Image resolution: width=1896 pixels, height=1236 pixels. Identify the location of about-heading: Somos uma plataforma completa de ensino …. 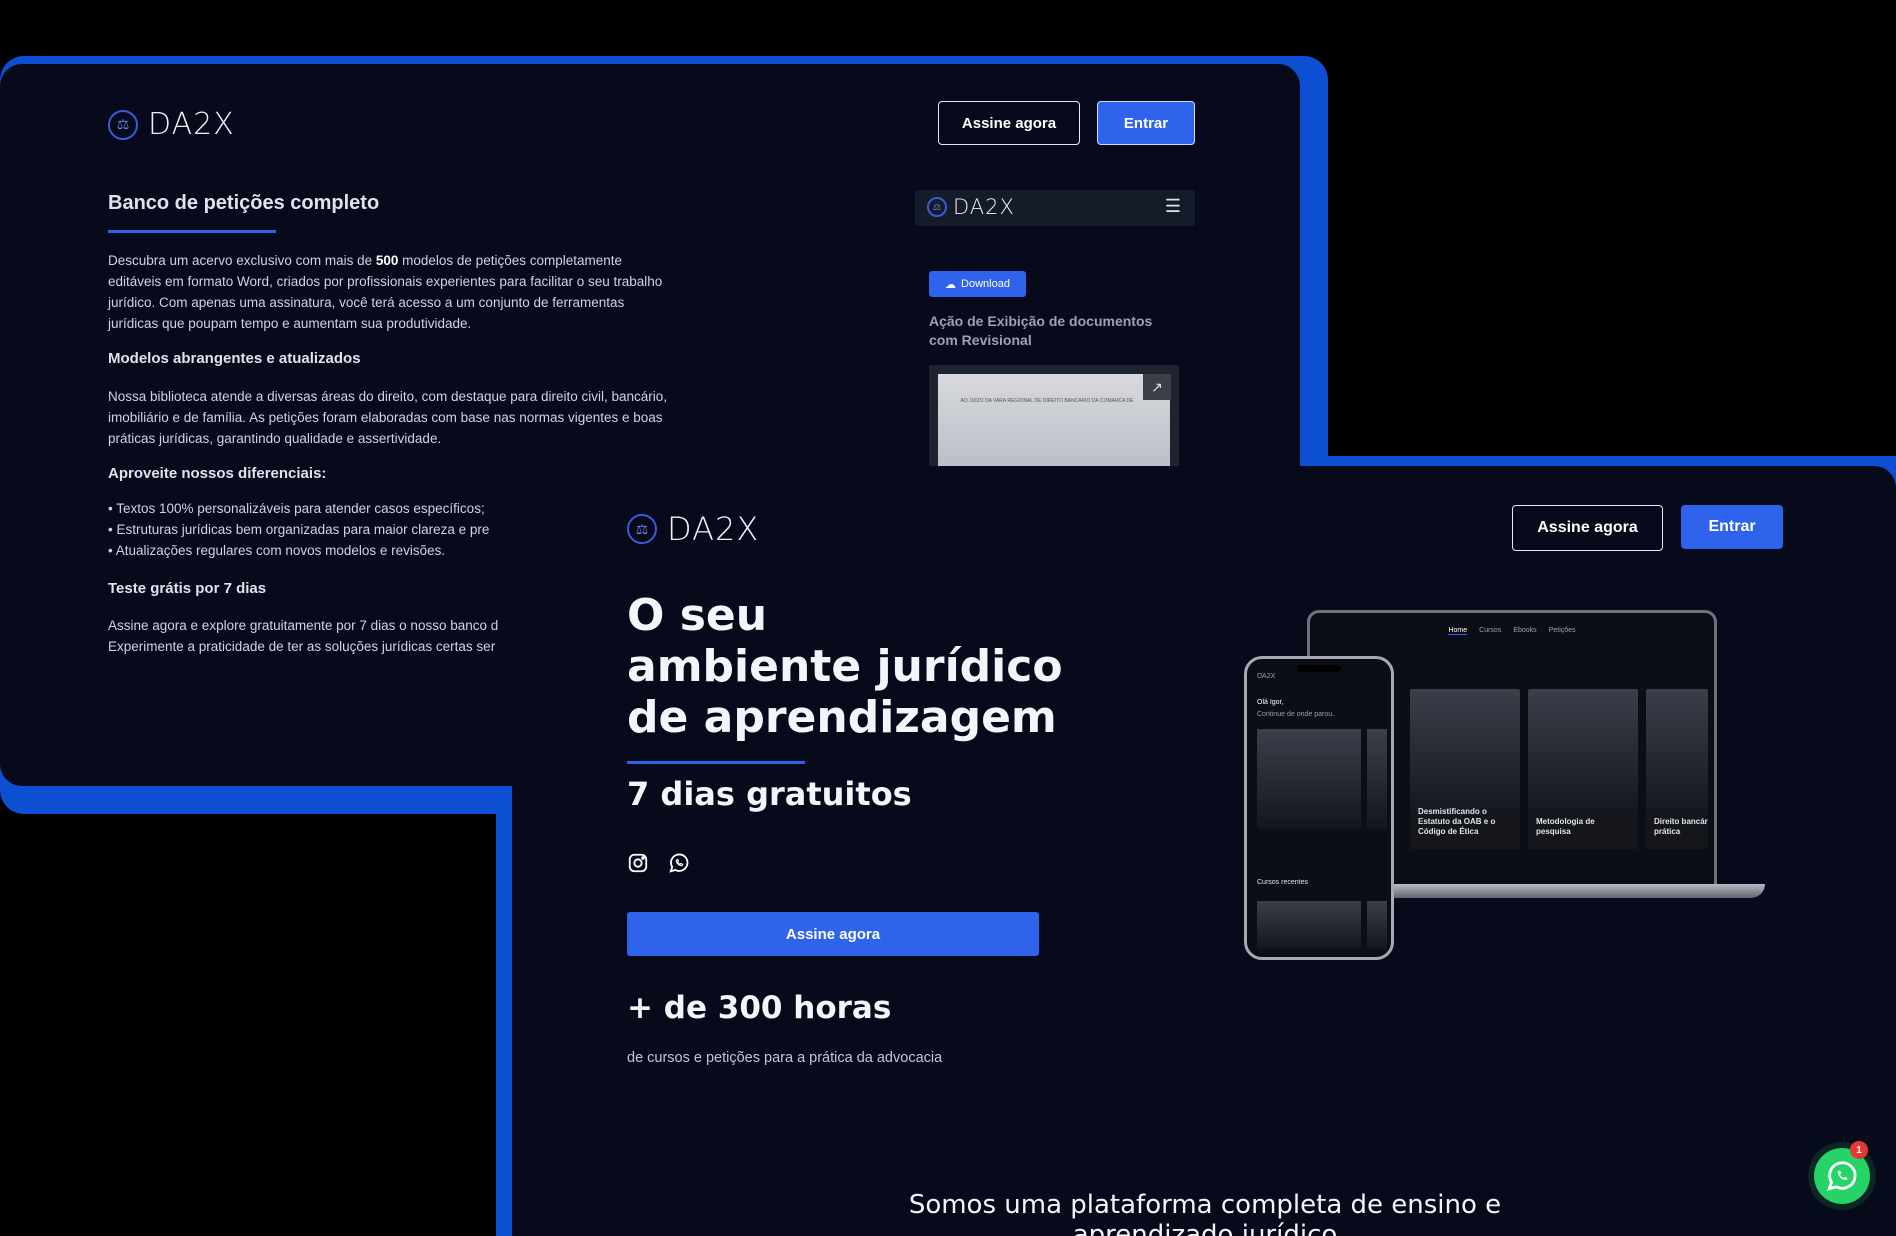
(1205, 1213).